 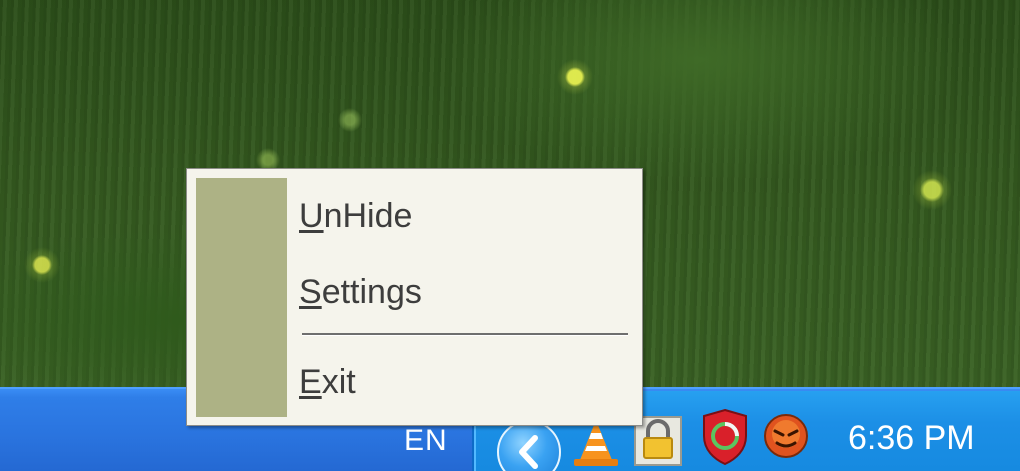 I want to click on chevron-left-icon, so click(x=528, y=452).